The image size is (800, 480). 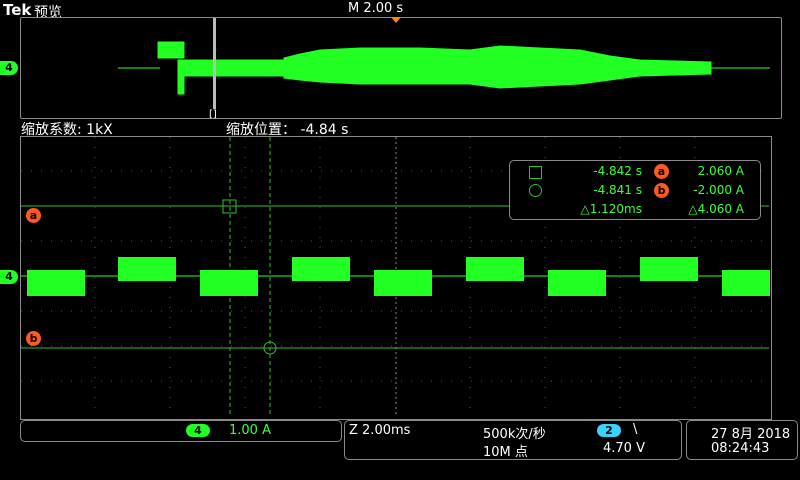 What do you see at coordinates (181, 431) in the screenshot?
I see `channel-status-box: 4 1.00 A` at bounding box center [181, 431].